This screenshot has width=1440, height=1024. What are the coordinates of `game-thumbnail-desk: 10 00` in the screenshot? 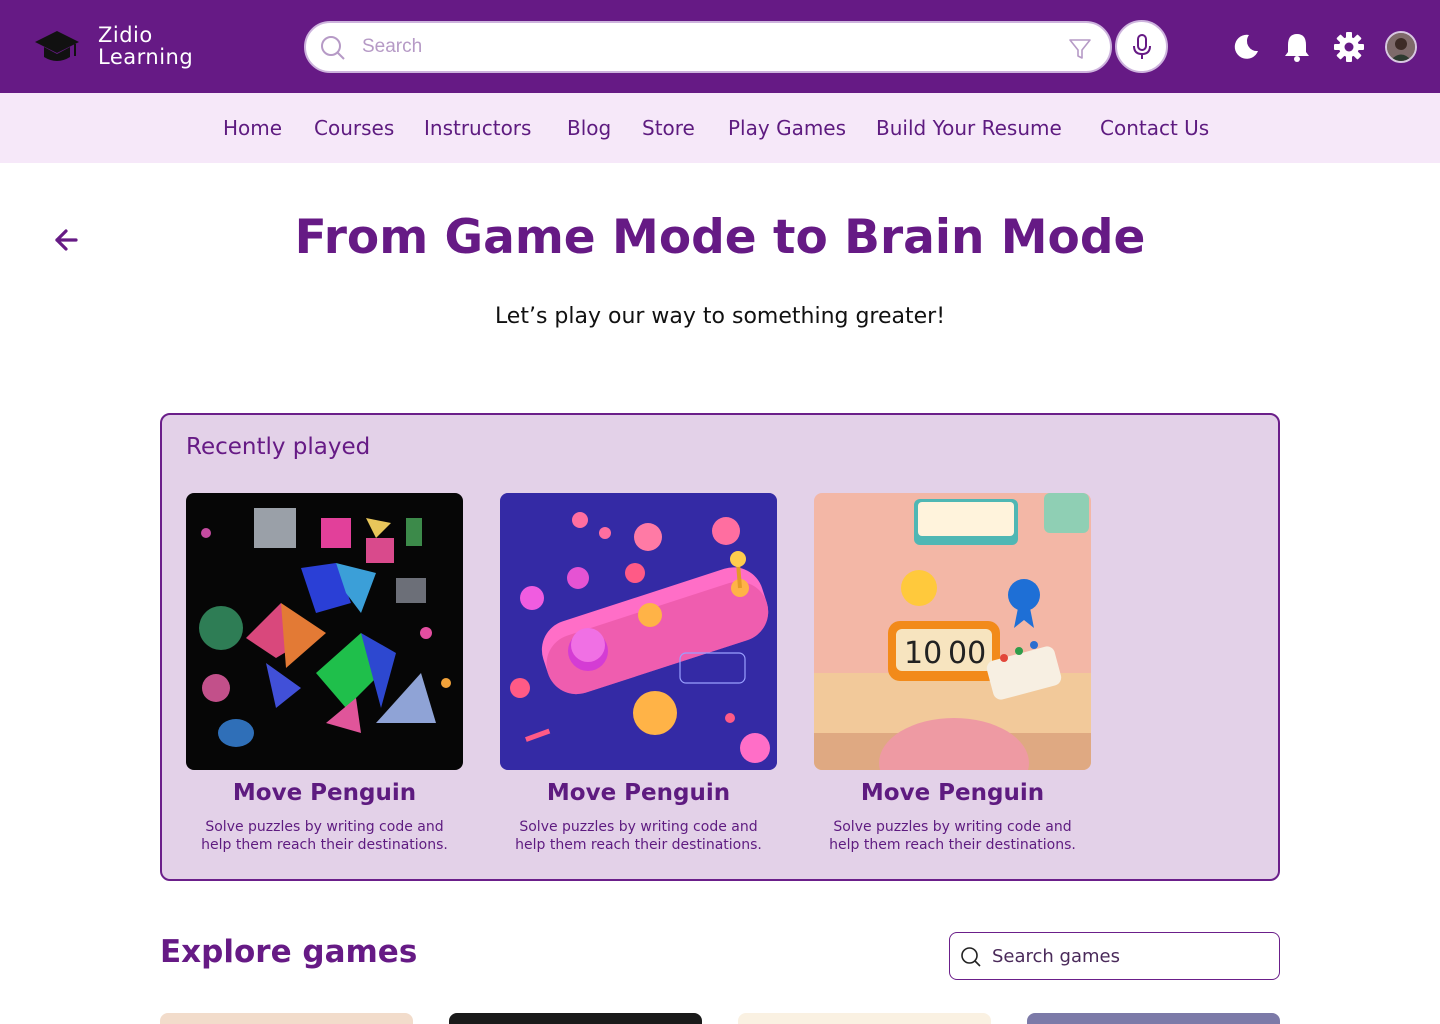 It's located at (952, 631).